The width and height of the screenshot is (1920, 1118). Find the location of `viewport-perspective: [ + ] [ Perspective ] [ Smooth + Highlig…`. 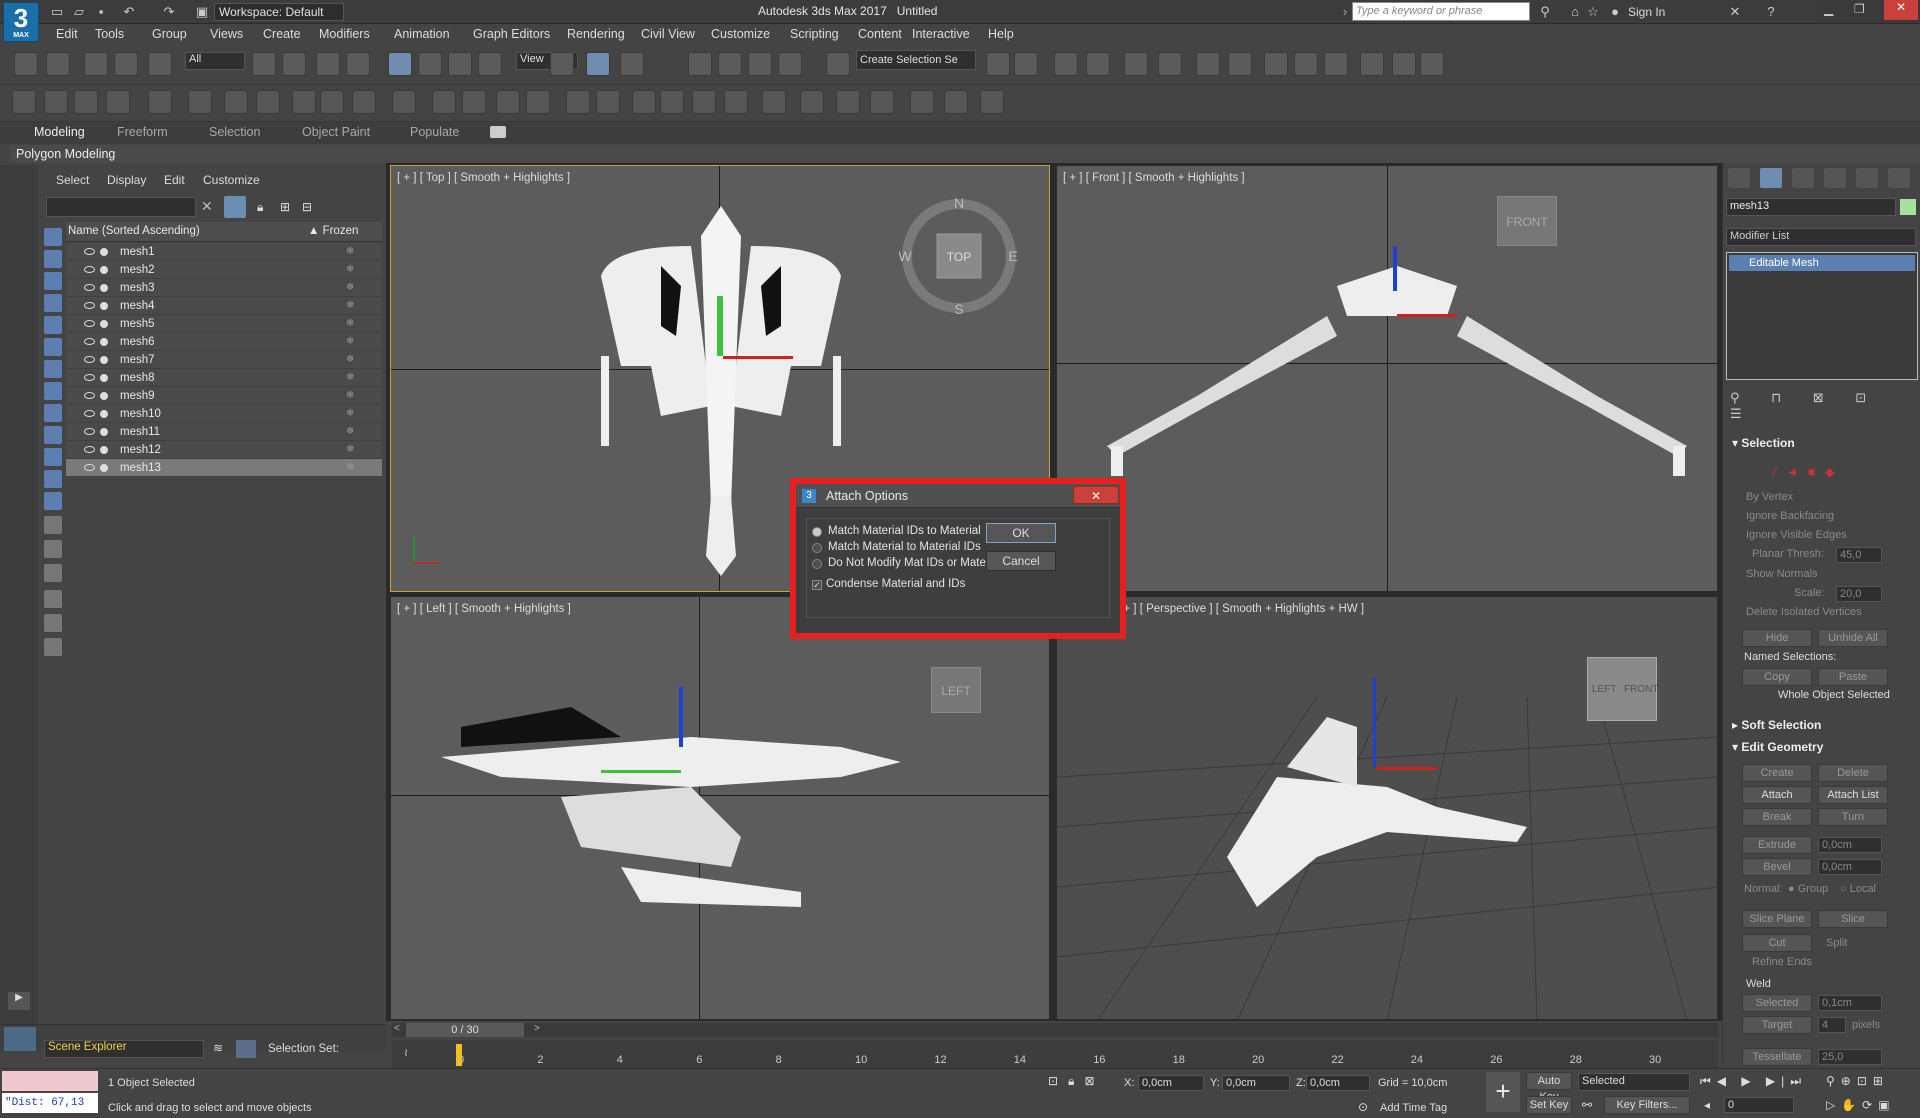

viewport-perspective: [ + ] [ Perspective ] [ Smooth + Highlig… is located at coordinates (1387, 808).